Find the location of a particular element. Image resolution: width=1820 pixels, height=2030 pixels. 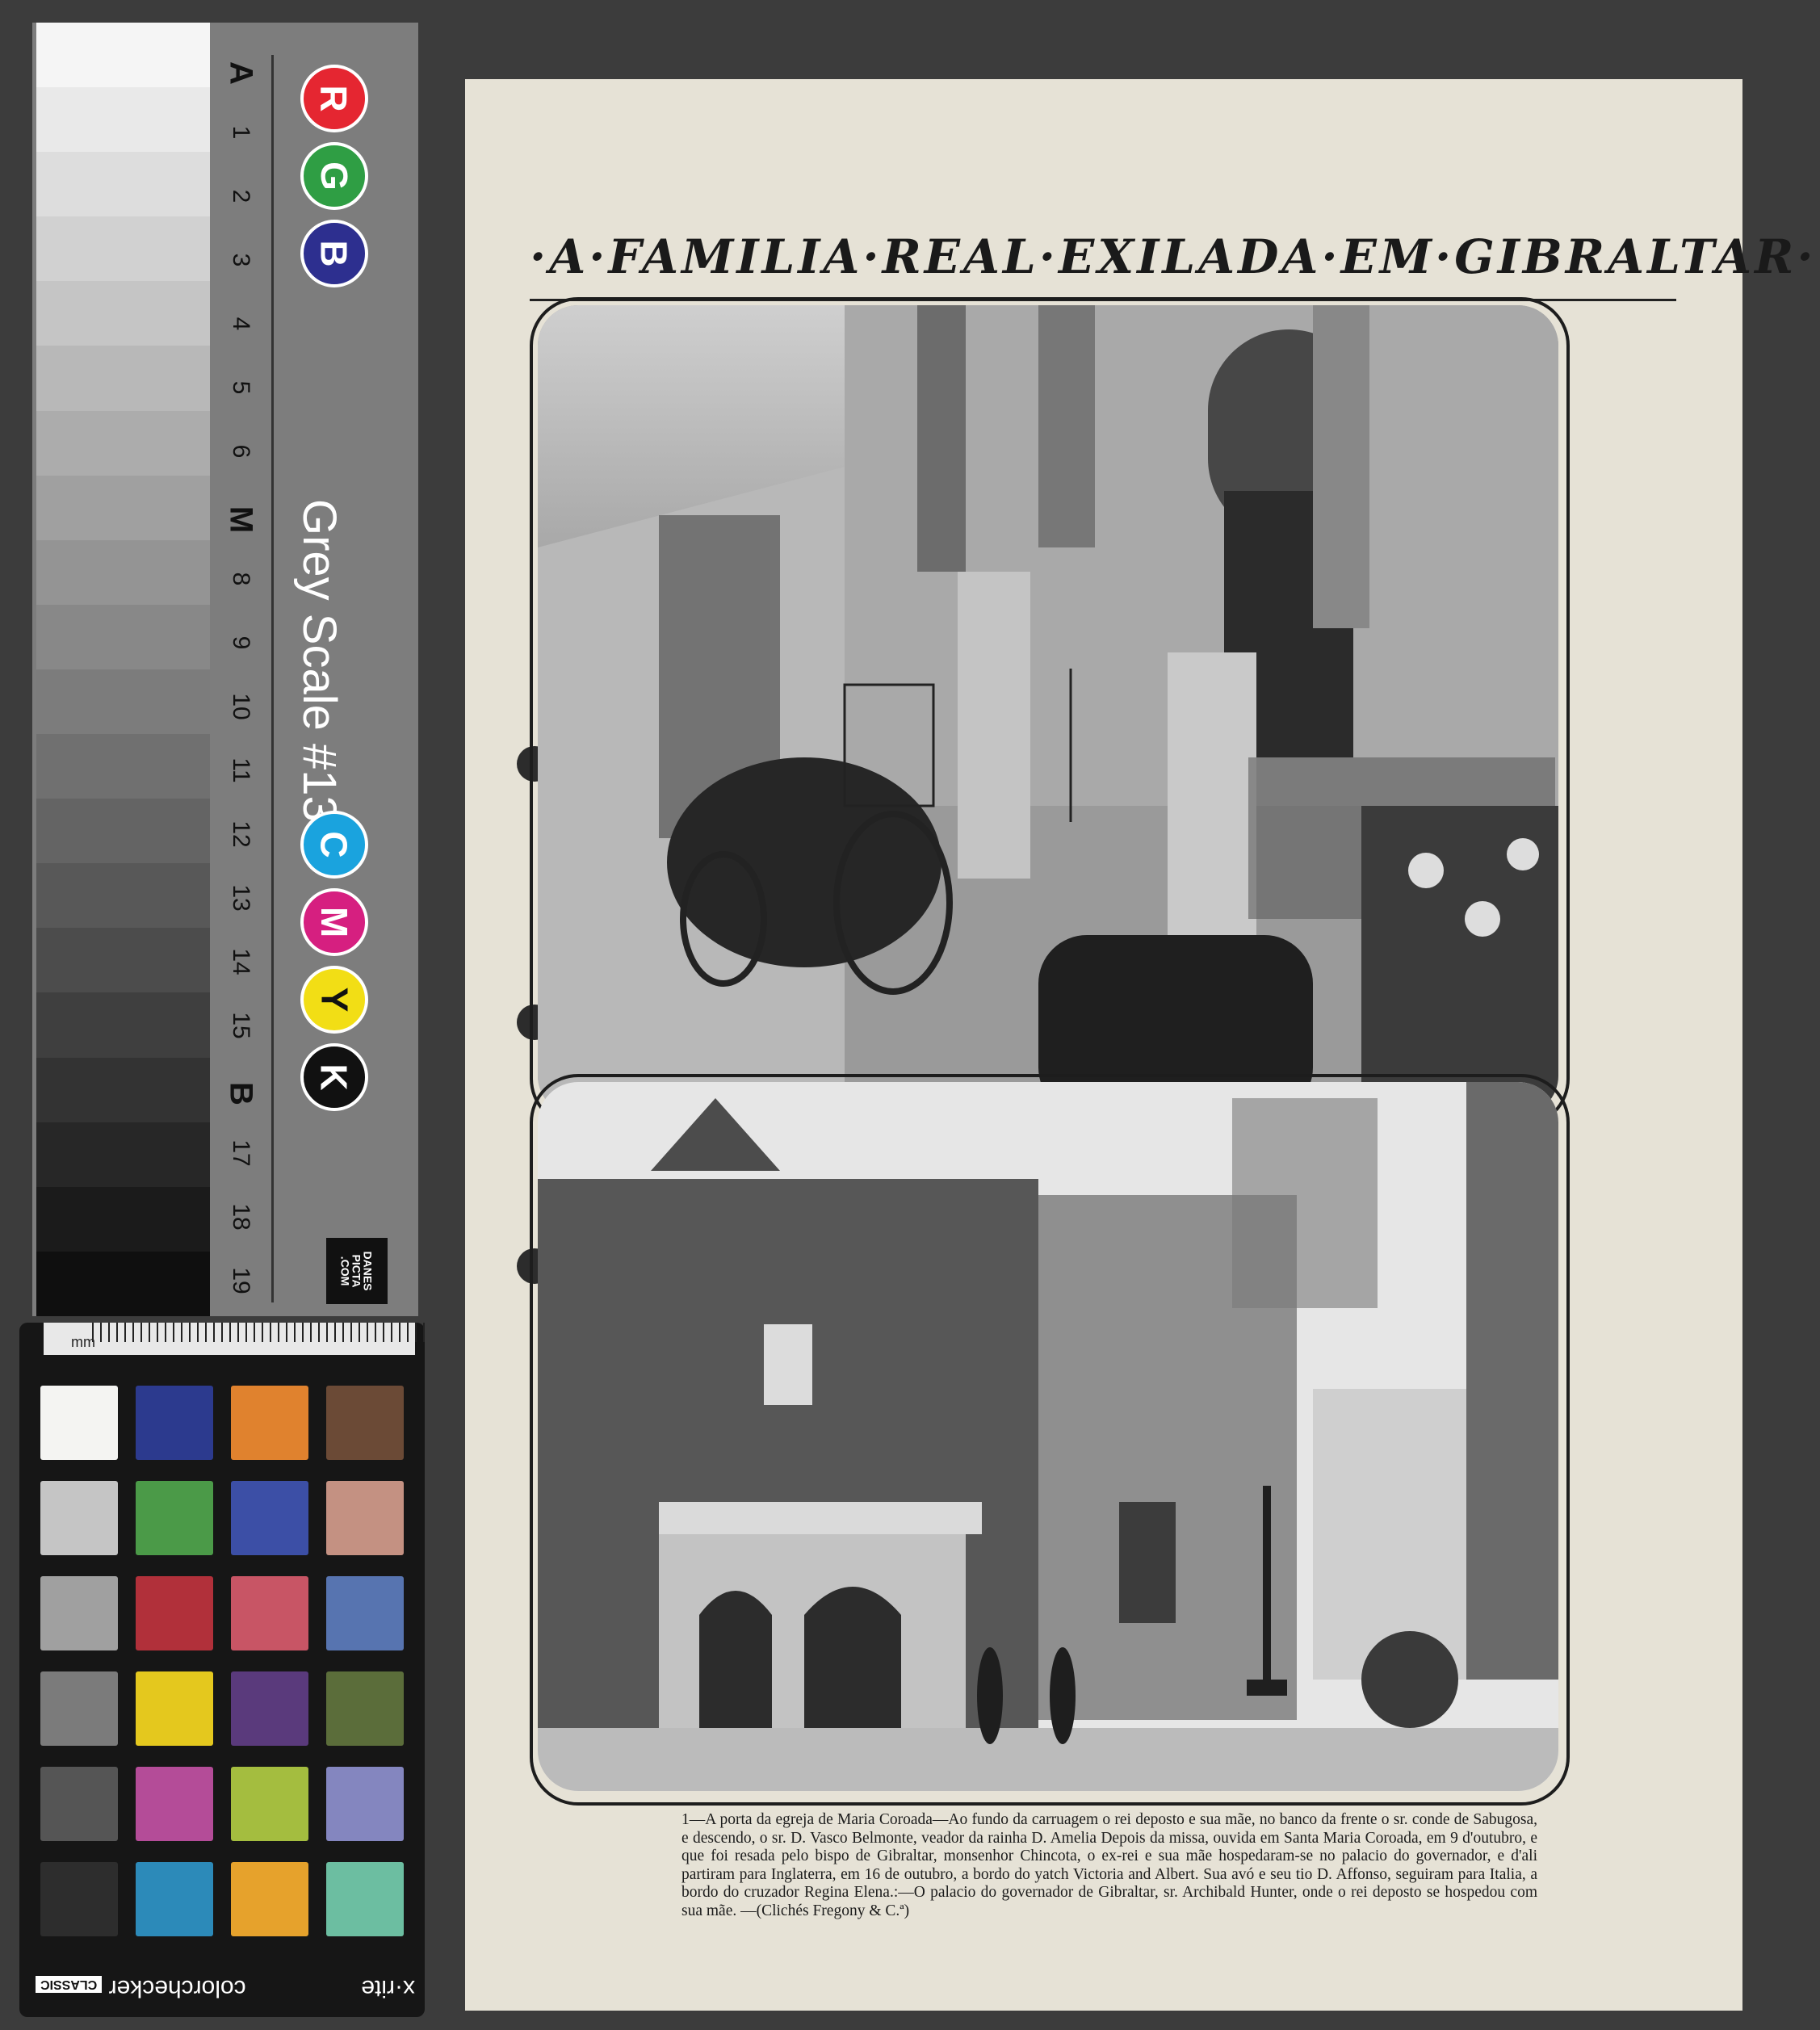

xrite-logo: x·rite is located at coordinates (388, 1989).